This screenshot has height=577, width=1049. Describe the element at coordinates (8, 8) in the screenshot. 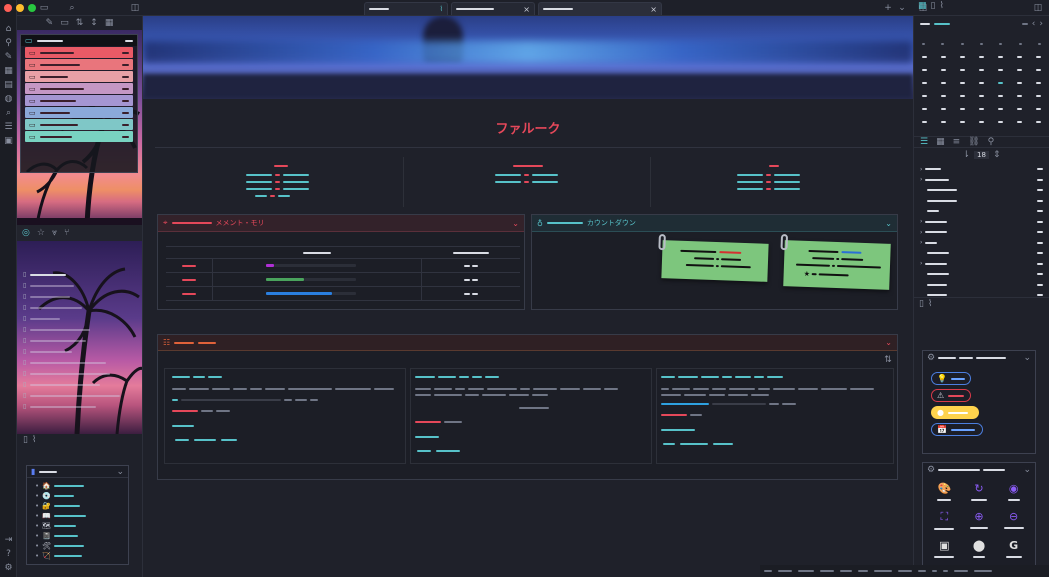

I see `close-window-button` at that location.